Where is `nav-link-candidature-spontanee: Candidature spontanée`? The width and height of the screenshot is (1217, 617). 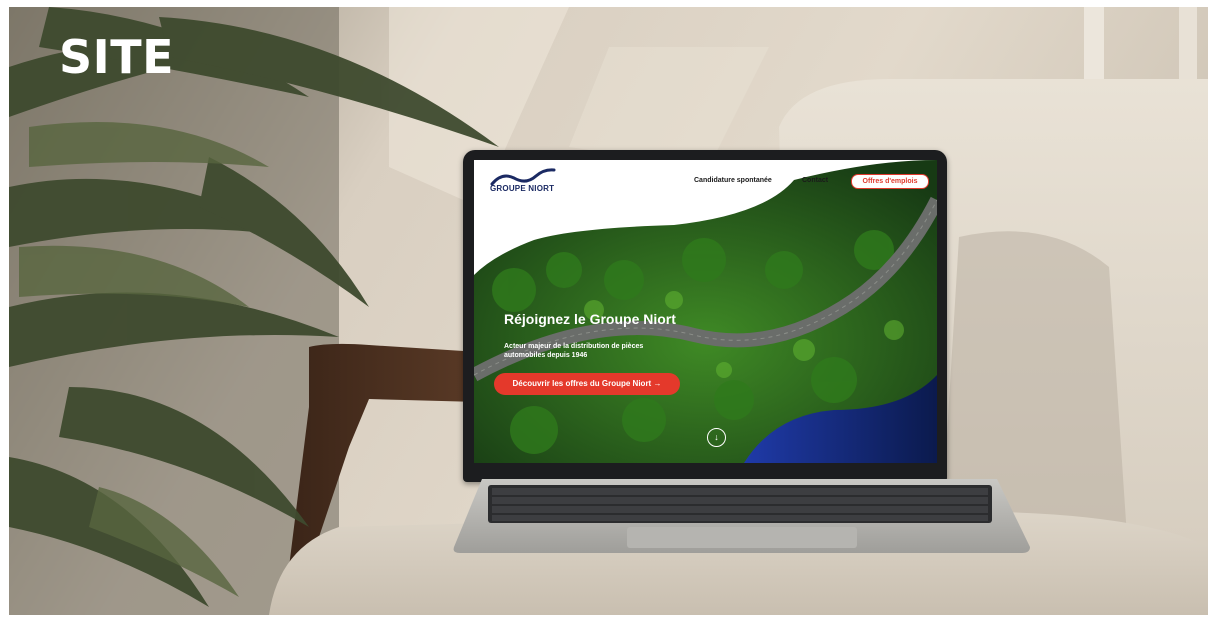 nav-link-candidature-spontanee: Candidature spontanée is located at coordinates (733, 180).